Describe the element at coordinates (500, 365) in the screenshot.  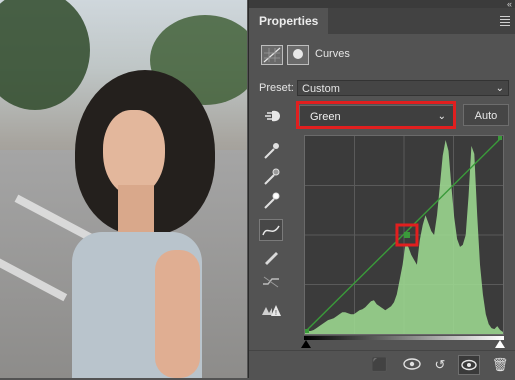
I see `trash-icon: 🗑` at that location.